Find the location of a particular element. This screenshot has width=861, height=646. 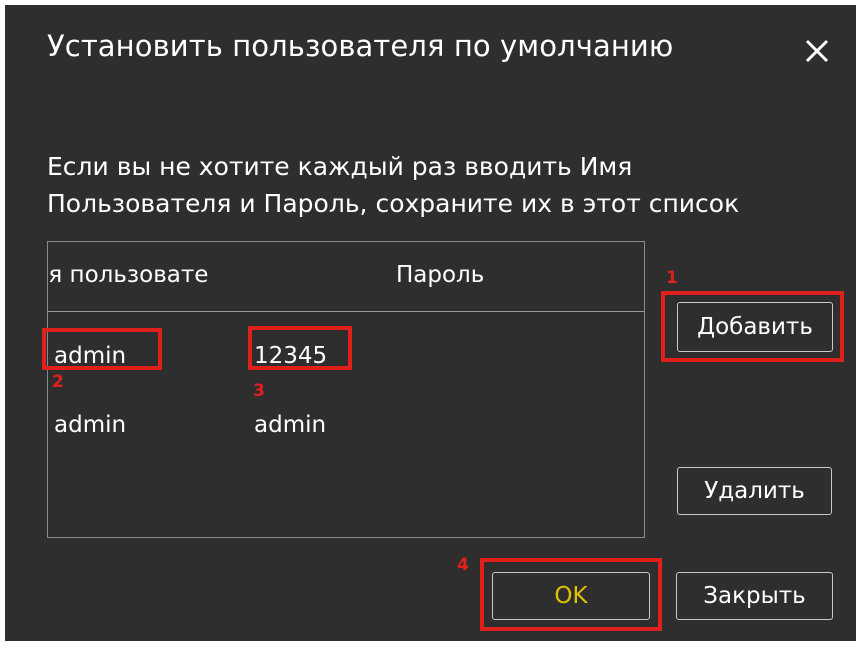

highlight-ok-button is located at coordinates (571, 594).